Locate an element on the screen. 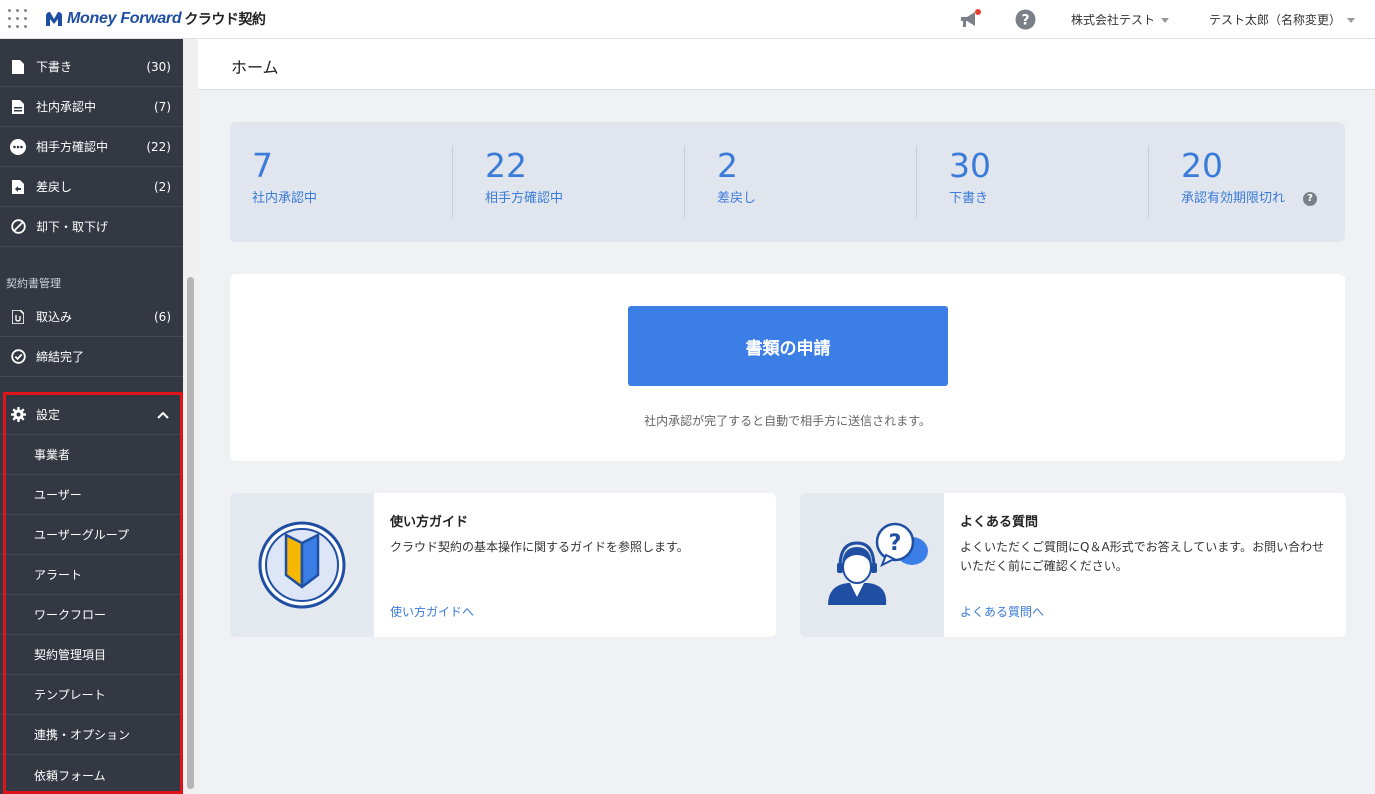 This screenshot has height=794, width=1375. sidebar-item-integrations: 連携・オプション is located at coordinates (91, 735).